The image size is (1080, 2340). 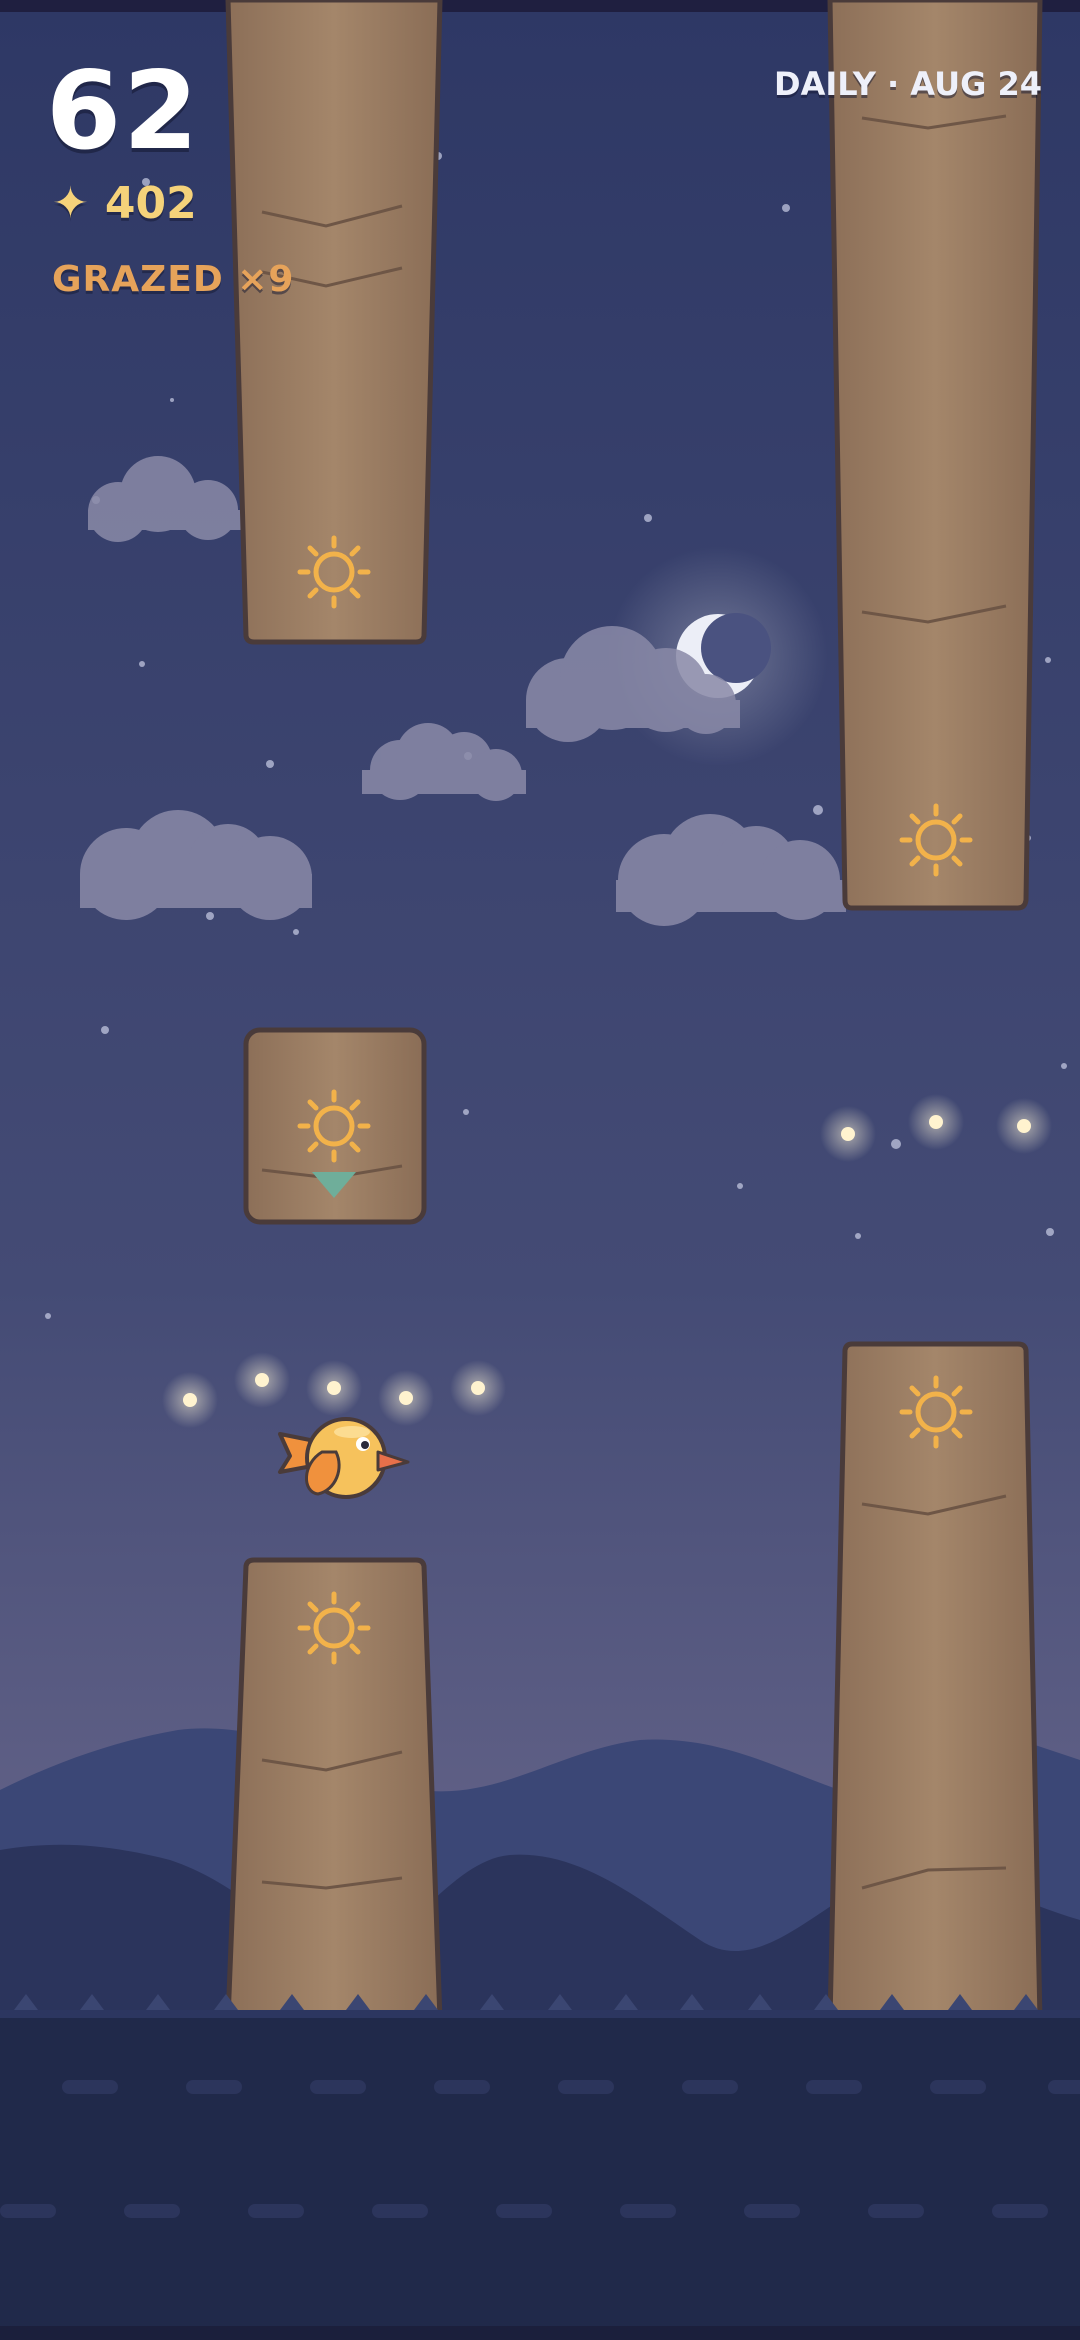 I want to click on star-total: ✦ 402, so click(x=124, y=204).